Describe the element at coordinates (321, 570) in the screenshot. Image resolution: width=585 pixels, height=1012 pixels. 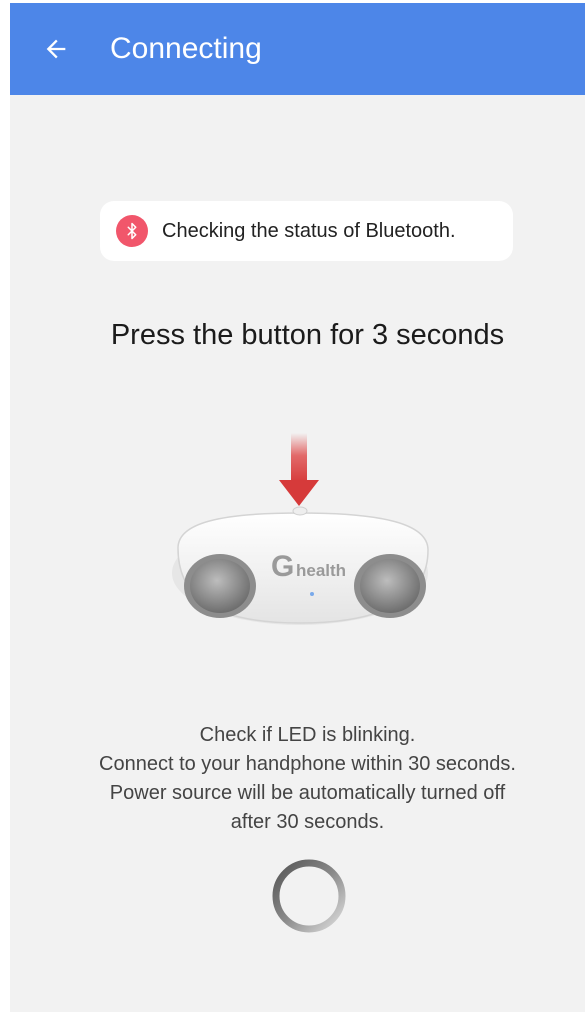
I see `device-brand-text: health` at that location.